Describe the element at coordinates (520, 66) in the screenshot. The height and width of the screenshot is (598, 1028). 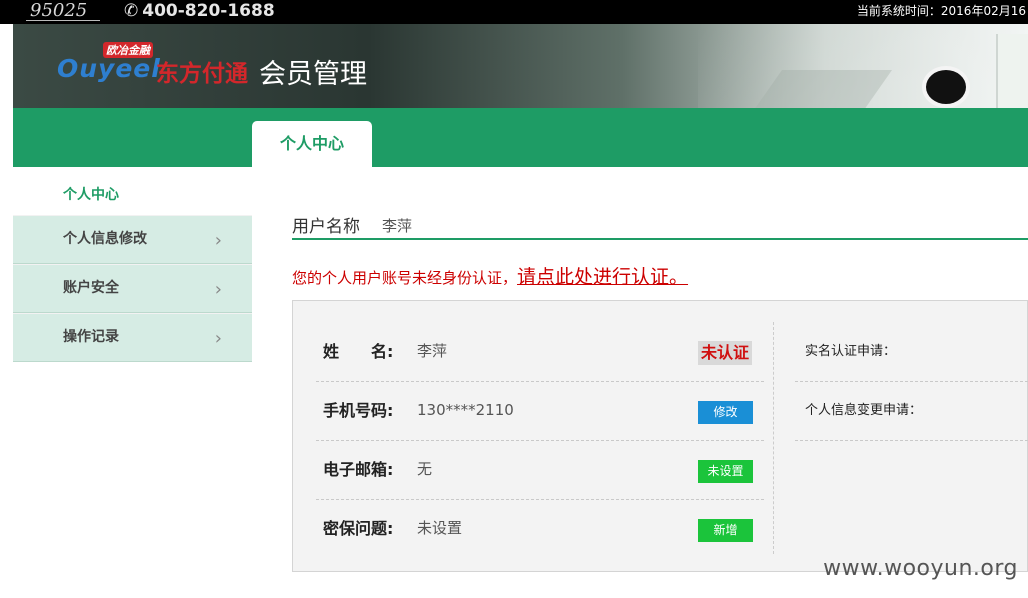
I see `header-banner: 欧冶金融 Ouyeel 东方付通 会员管理` at that location.